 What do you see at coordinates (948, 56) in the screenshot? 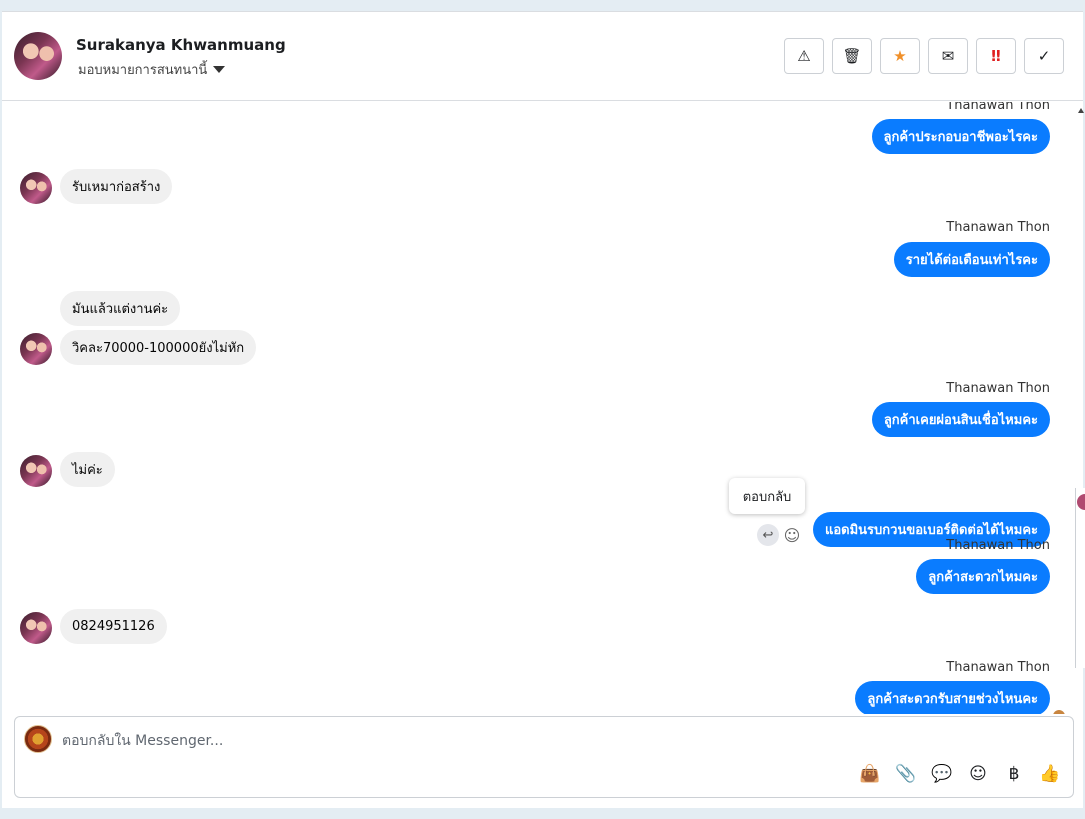
I see `mail-icon: ✉` at bounding box center [948, 56].